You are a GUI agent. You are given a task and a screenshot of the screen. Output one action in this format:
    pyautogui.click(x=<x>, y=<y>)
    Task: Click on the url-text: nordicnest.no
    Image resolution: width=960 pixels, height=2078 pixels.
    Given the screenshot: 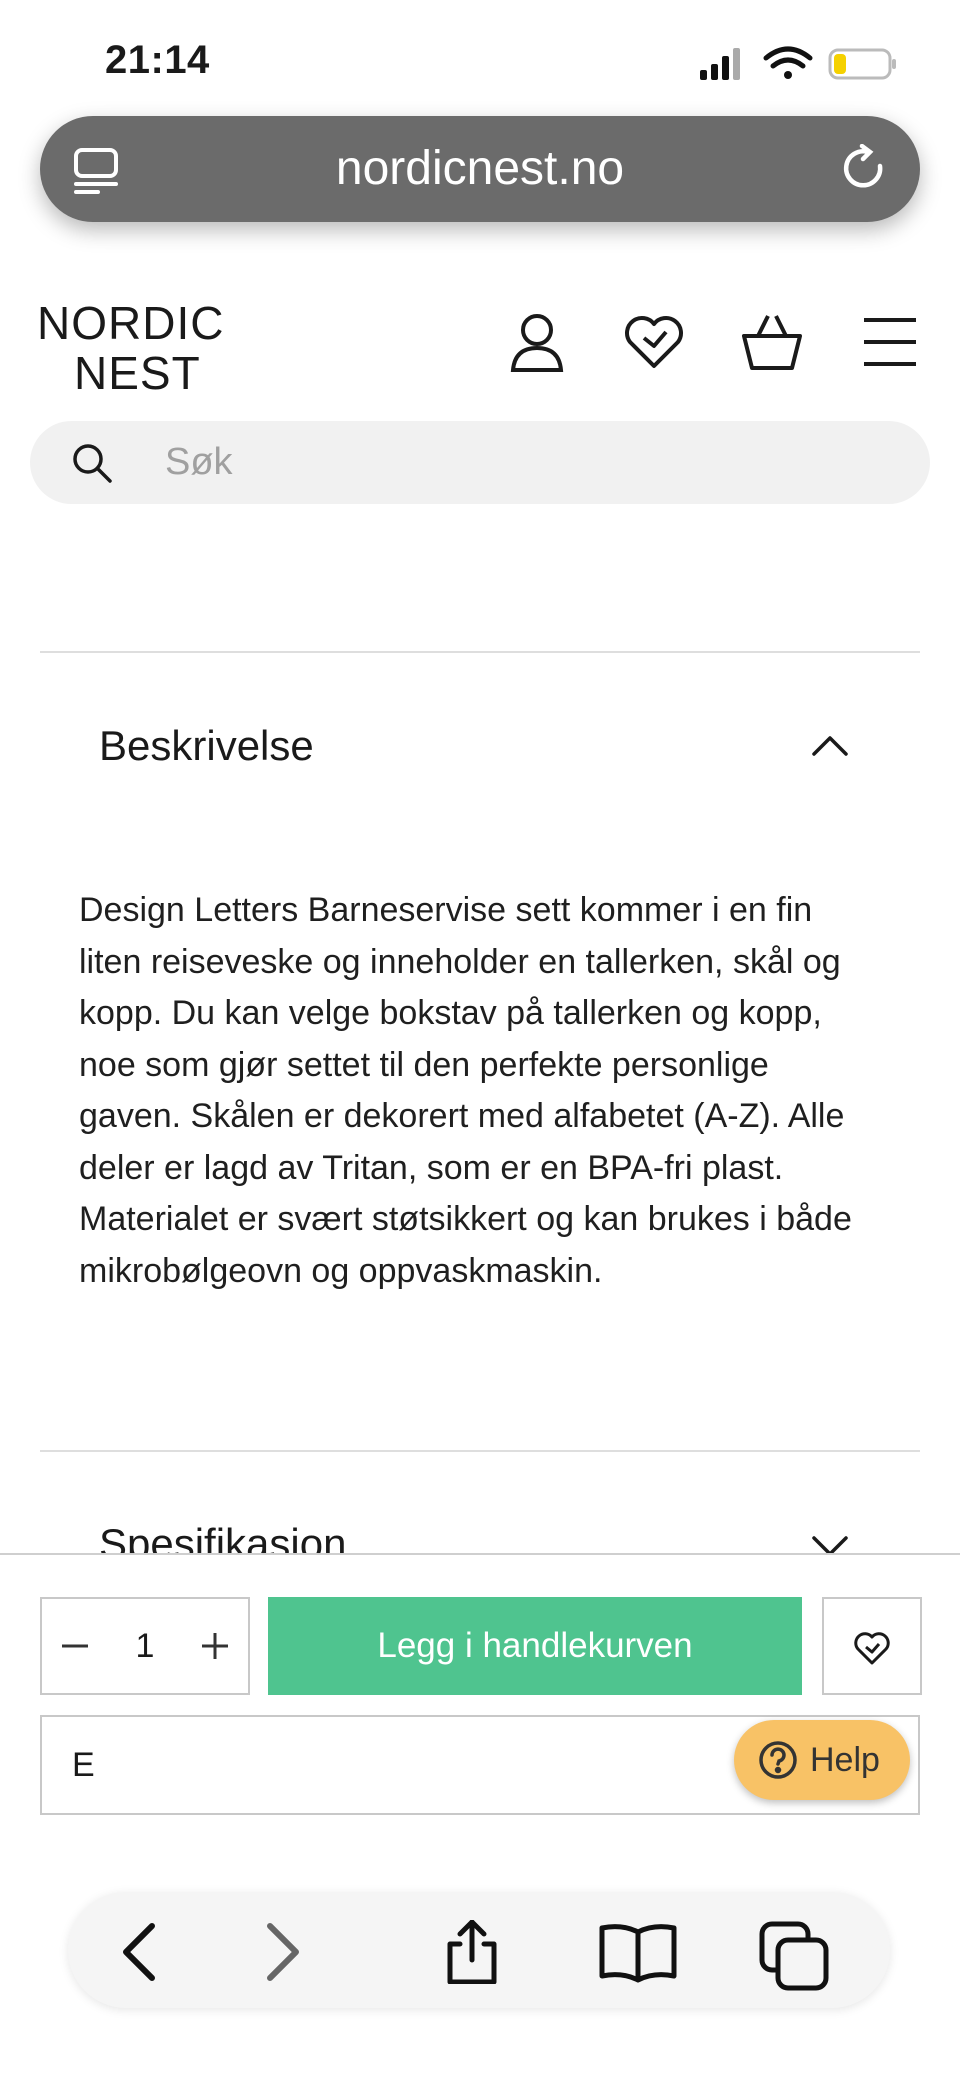 What is the action you would take?
    pyautogui.click(x=480, y=169)
    